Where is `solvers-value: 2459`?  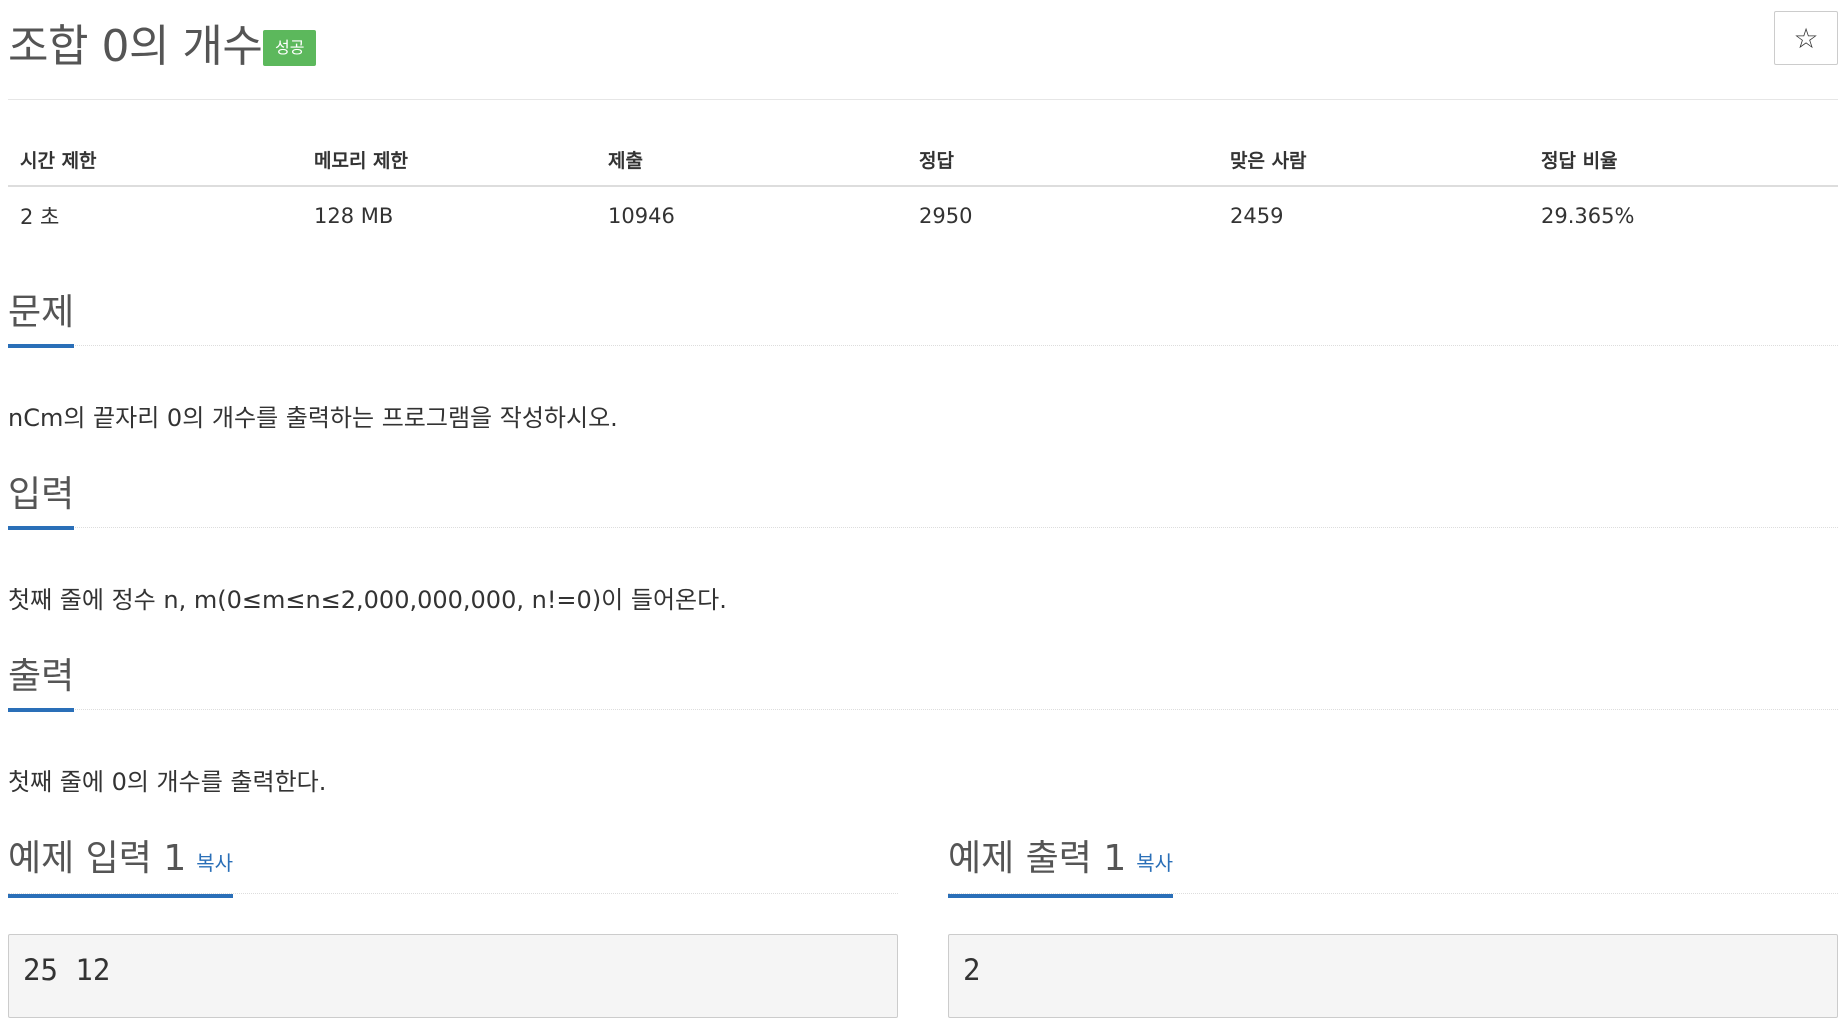 solvers-value: 2459 is located at coordinates (1257, 216).